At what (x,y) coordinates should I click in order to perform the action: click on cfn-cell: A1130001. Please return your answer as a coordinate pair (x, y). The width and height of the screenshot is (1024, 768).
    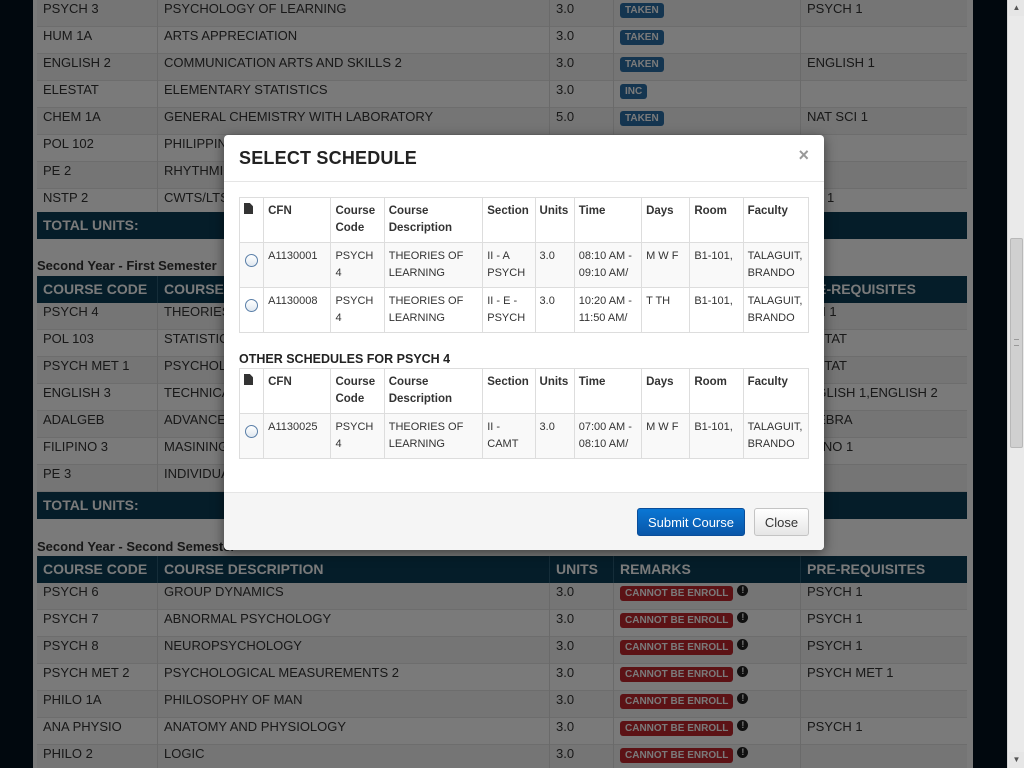
    Looking at the image, I should click on (297, 265).